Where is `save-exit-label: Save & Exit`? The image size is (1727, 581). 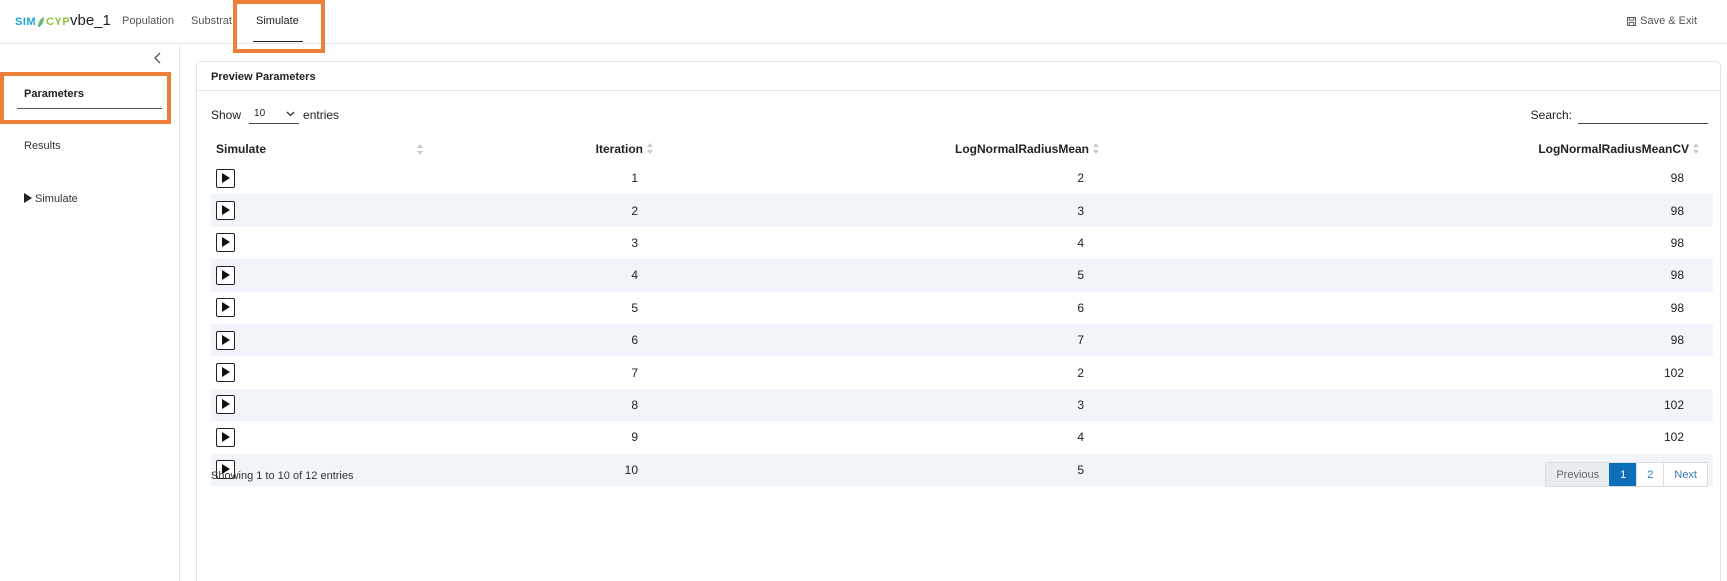 save-exit-label: Save & Exit is located at coordinates (1668, 21).